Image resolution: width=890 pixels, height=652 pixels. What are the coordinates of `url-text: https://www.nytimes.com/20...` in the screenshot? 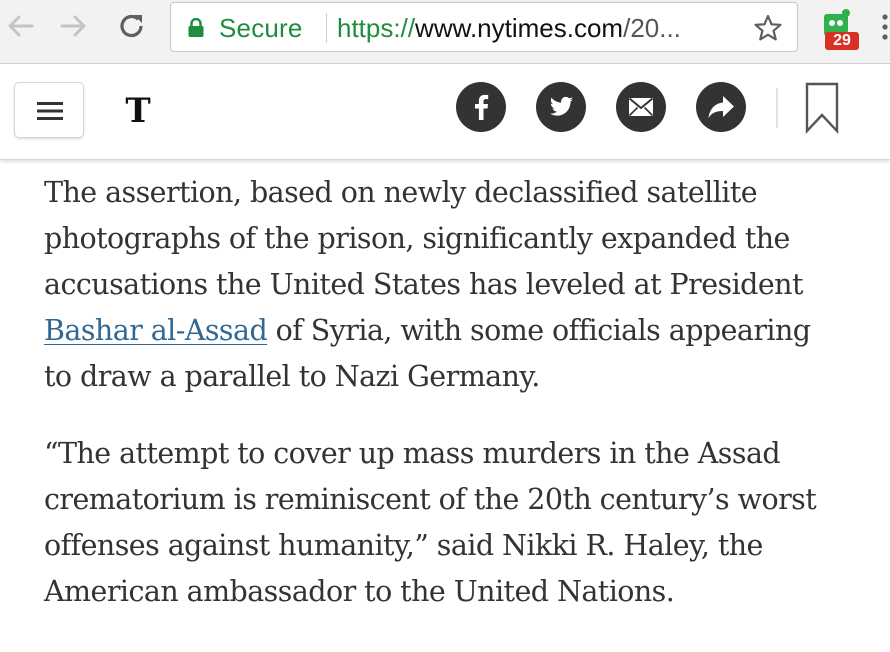 It's located at (509, 28).